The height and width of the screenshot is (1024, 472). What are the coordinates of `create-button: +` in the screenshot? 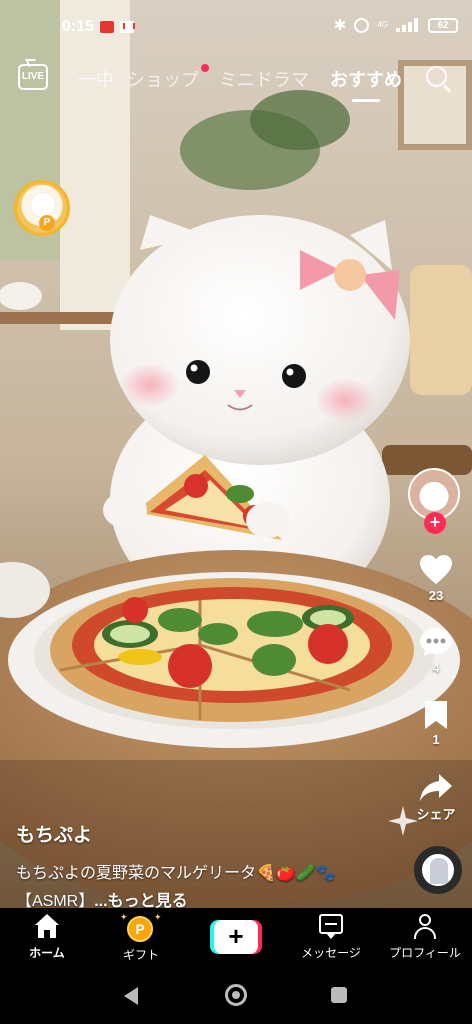 It's located at (236, 937).